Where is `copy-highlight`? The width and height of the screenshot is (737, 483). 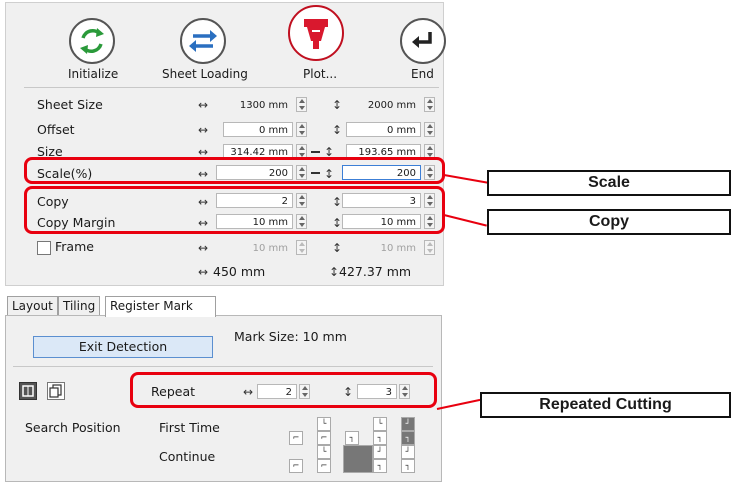 copy-highlight is located at coordinates (234, 210).